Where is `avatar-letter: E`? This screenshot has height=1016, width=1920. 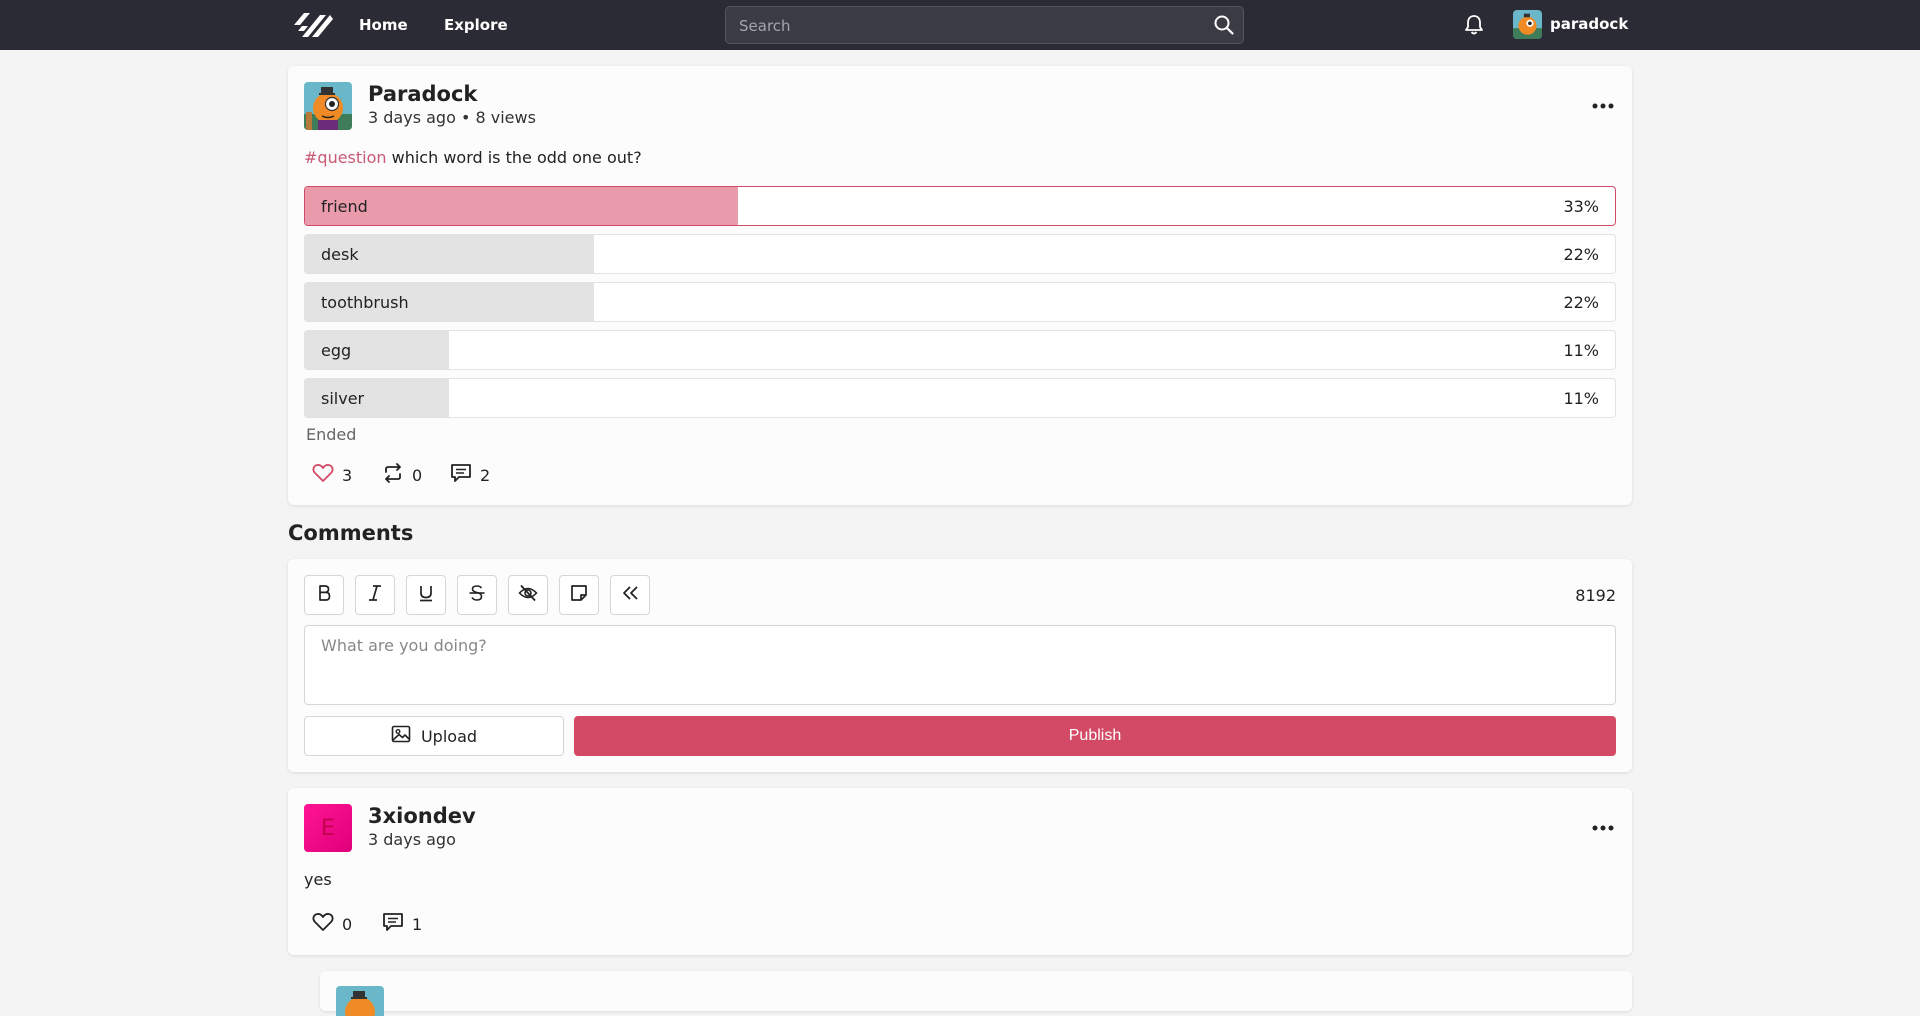 avatar-letter: E is located at coordinates (328, 828).